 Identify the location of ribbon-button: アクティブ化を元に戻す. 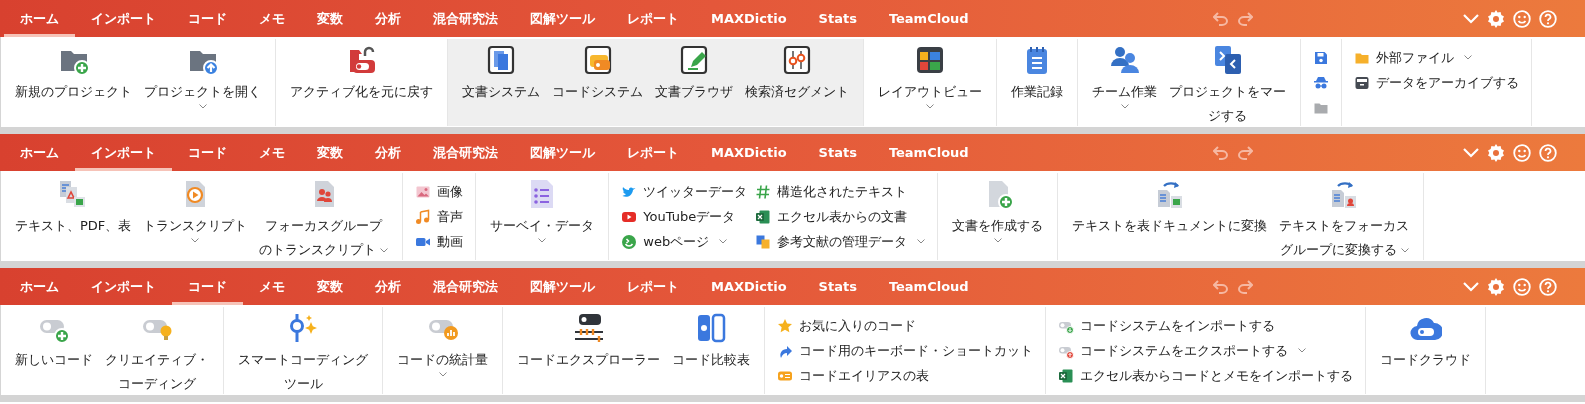
(361, 73).